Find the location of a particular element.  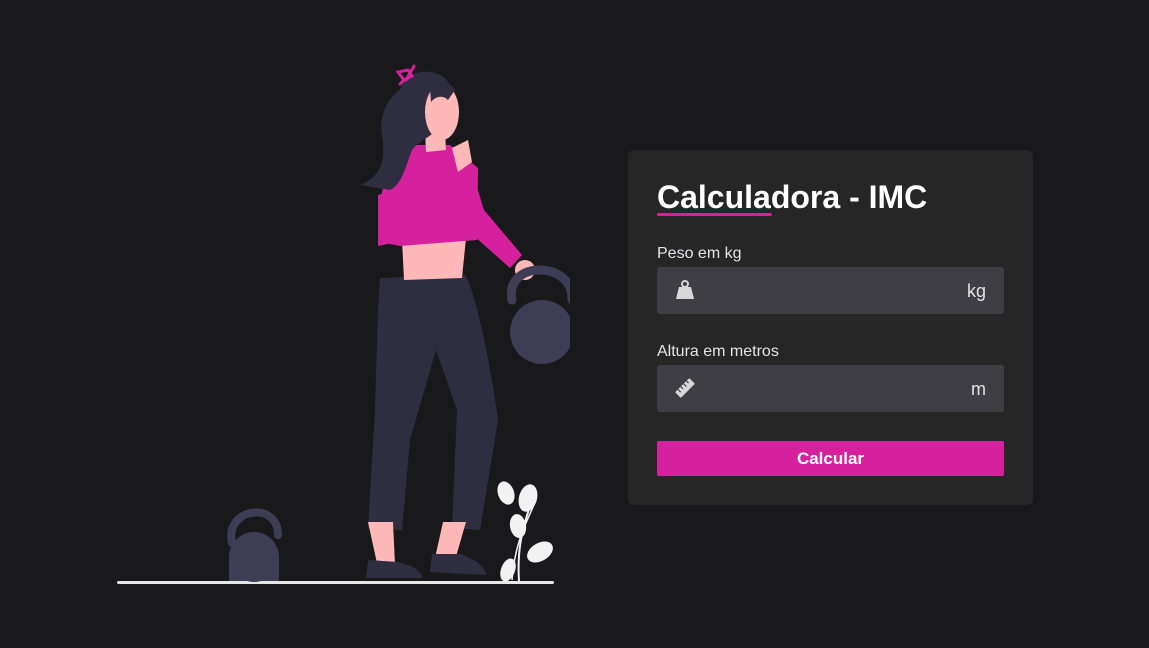

page-title: Calculadora - IMC is located at coordinates (792, 197).